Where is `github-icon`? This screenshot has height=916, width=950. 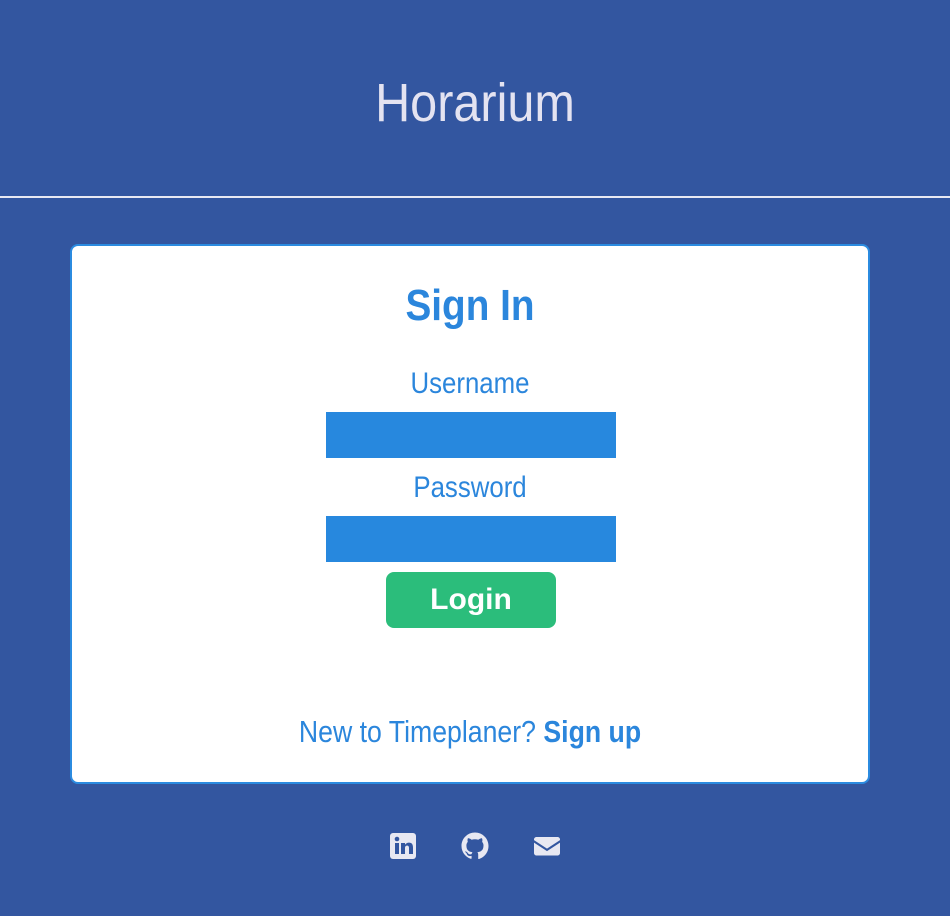 github-icon is located at coordinates (475, 846).